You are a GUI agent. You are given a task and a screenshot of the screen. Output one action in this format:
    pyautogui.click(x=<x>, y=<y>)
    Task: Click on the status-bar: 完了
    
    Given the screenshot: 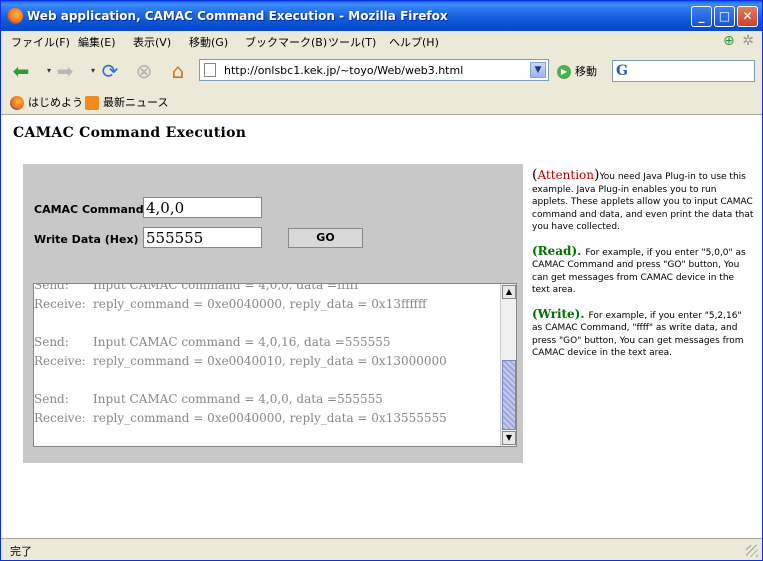 What is the action you would take?
    pyautogui.click(x=381, y=549)
    